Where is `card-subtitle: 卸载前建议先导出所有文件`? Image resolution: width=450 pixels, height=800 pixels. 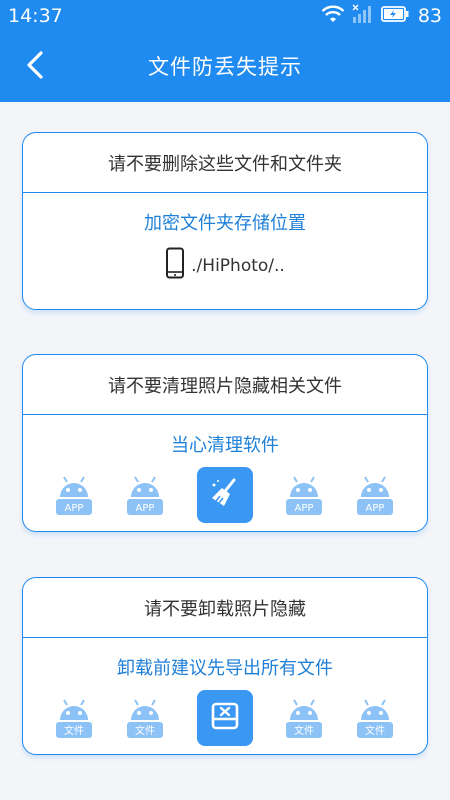 card-subtitle: 卸载前建议先导出所有文件 is located at coordinates (225, 668).